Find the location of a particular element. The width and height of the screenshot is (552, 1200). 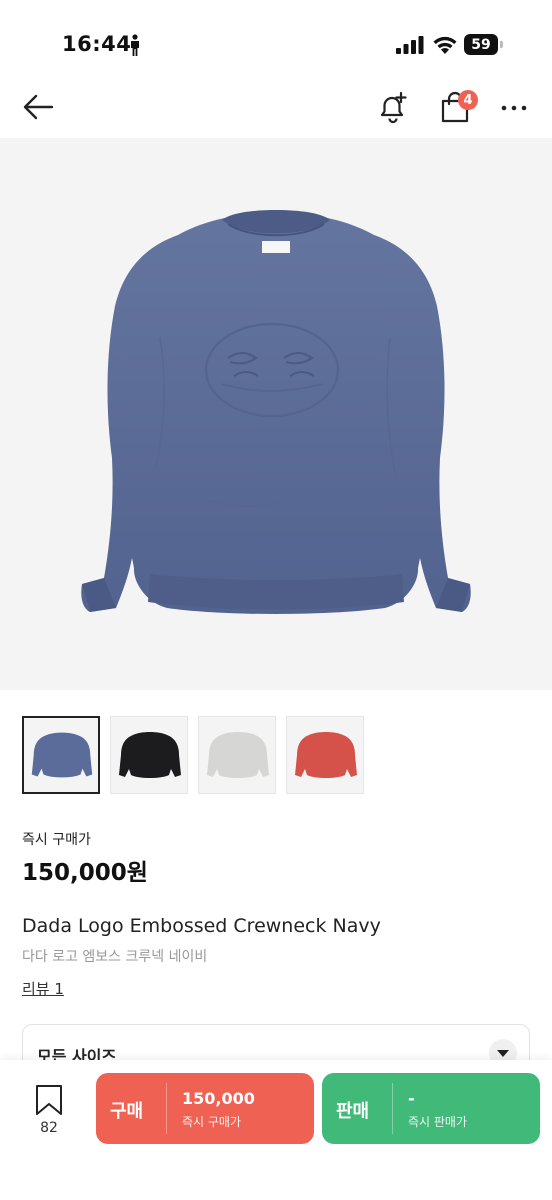

status-time: 16:44 is located at coordinates (97, 44).